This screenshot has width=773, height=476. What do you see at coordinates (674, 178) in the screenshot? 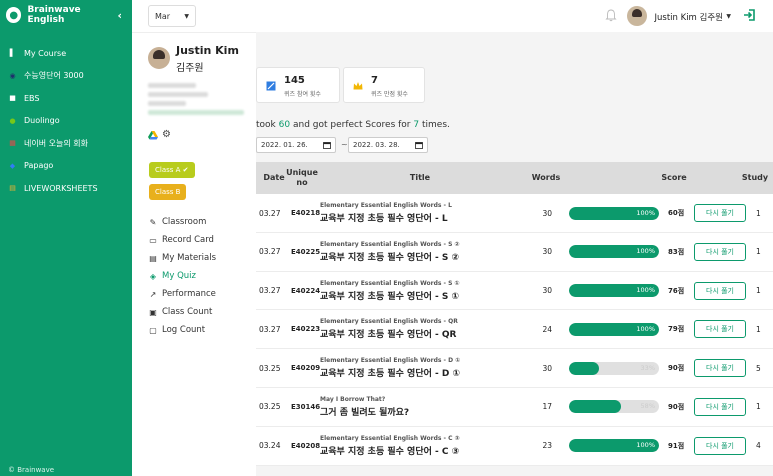
I see `header-score: Score` at bounding box center [674, 178].